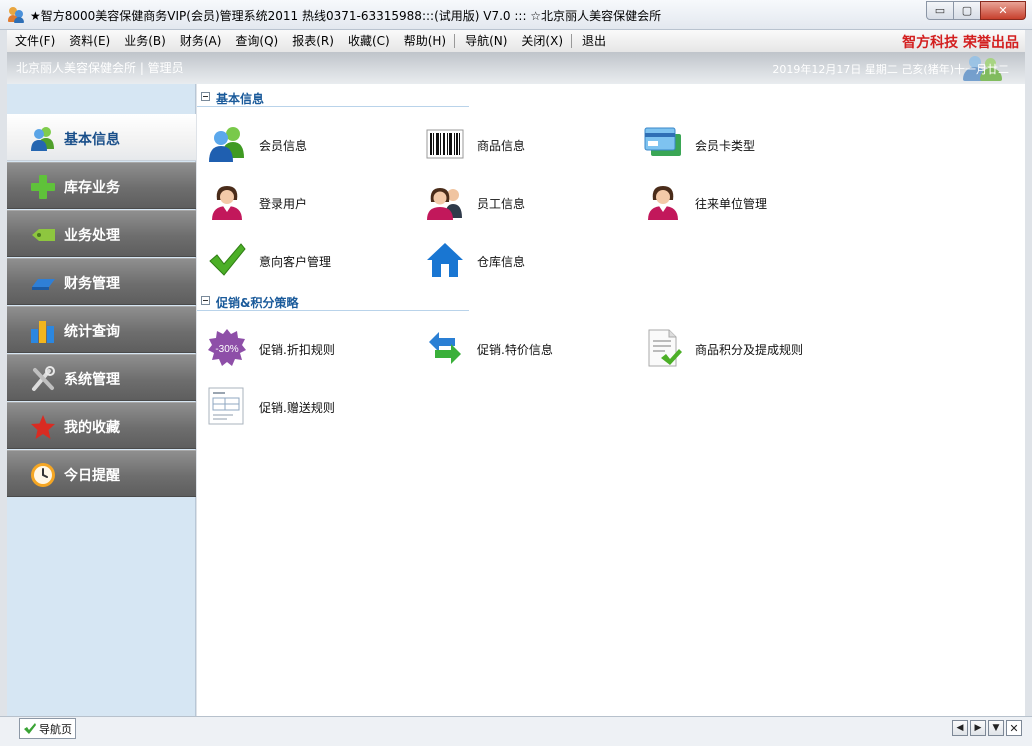  I want to click on tab-label: 导航页, so click(55, 729).